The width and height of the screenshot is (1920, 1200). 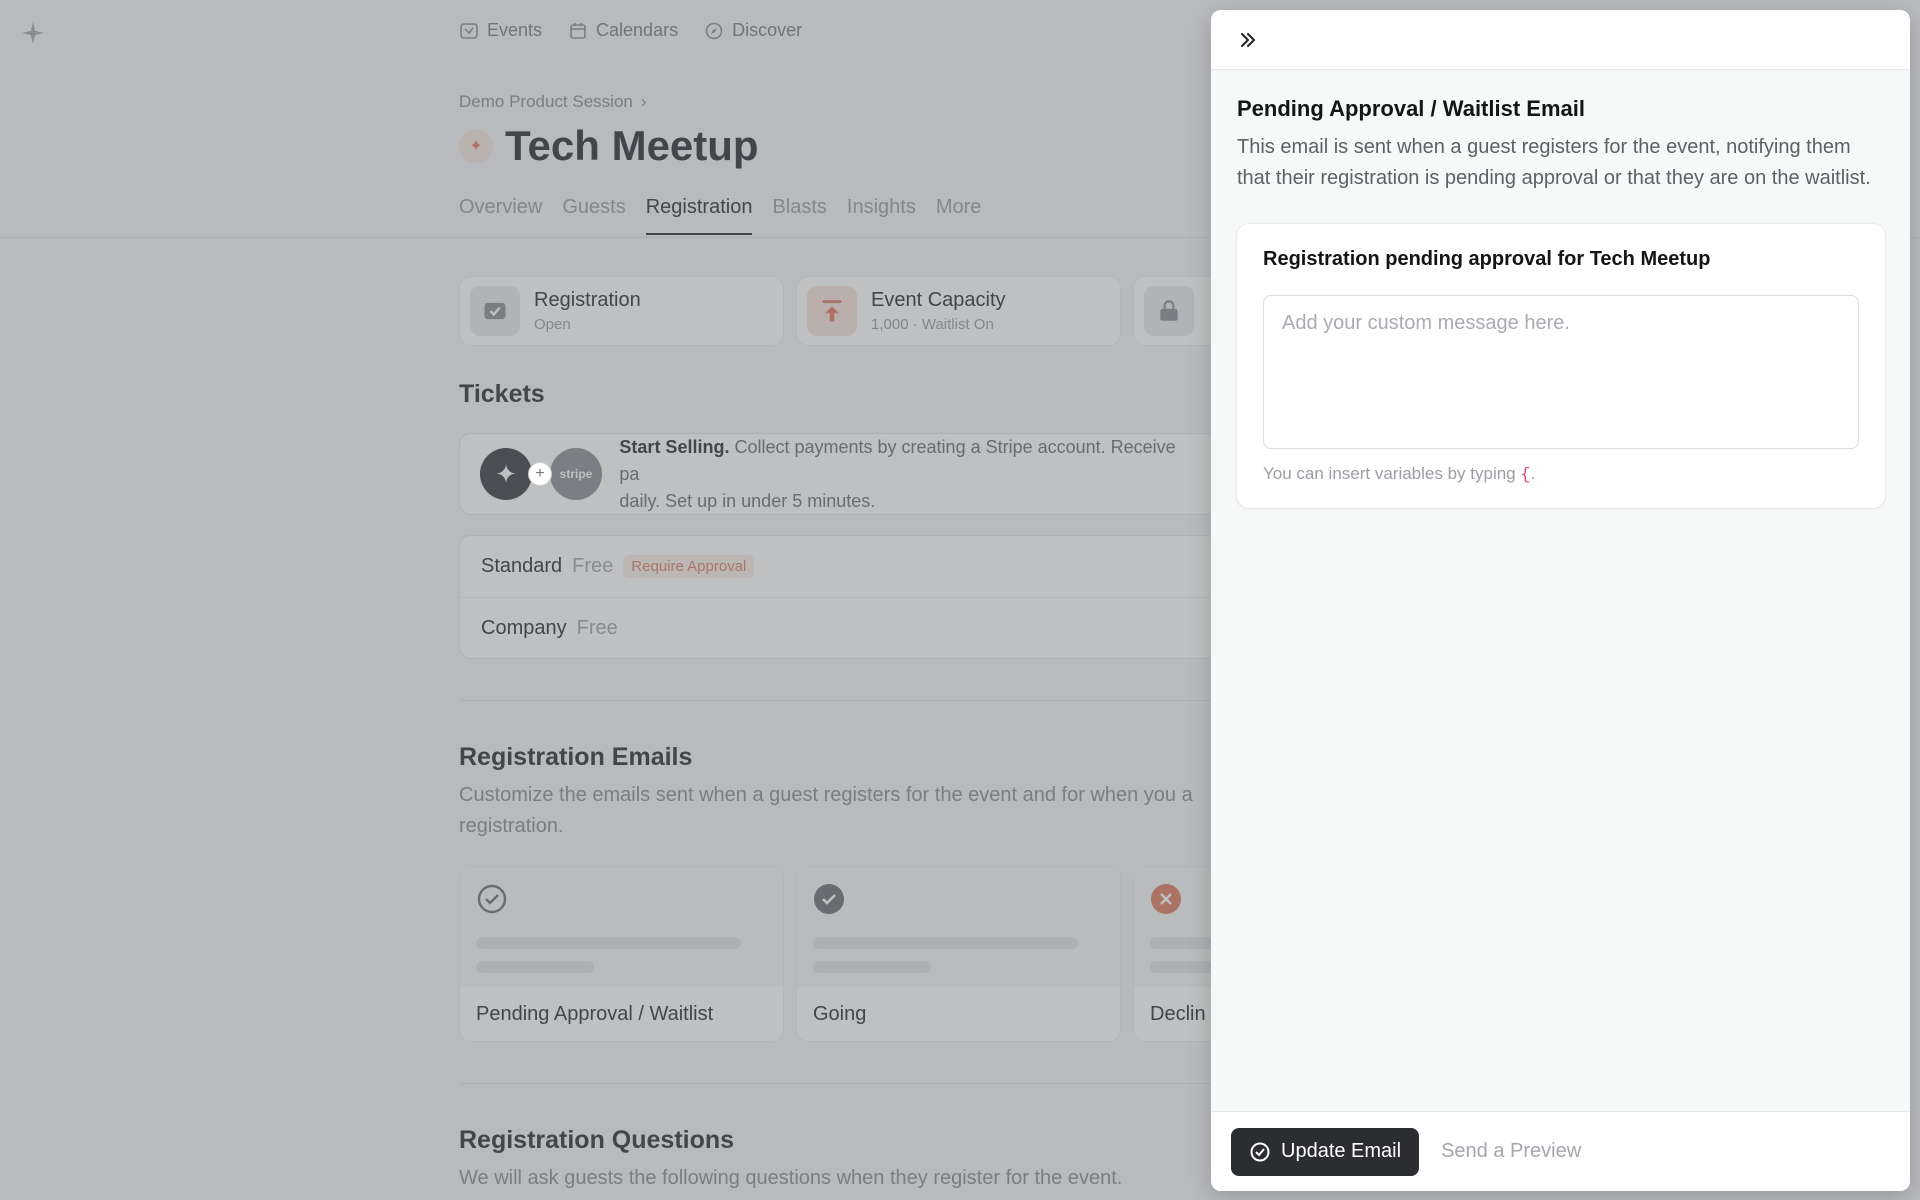 I want to click on update-email-button: Update Email, so click(x=1325, y=1151).